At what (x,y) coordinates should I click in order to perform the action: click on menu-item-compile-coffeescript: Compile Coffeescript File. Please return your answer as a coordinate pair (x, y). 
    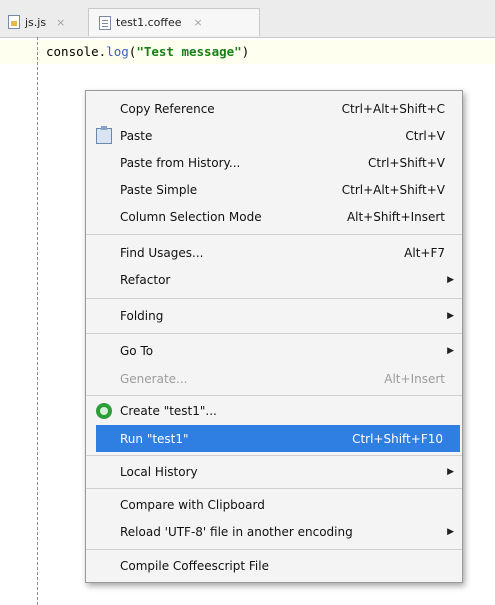
    Looking at the image, I should click on (274, 565).